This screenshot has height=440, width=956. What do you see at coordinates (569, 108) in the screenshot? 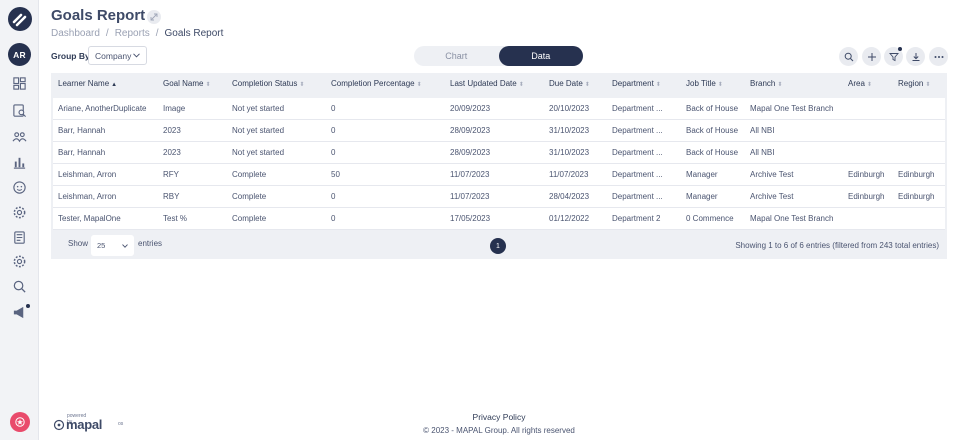
I see `cell-due-date: 20/10/2023` at bounding box center [569, 108].